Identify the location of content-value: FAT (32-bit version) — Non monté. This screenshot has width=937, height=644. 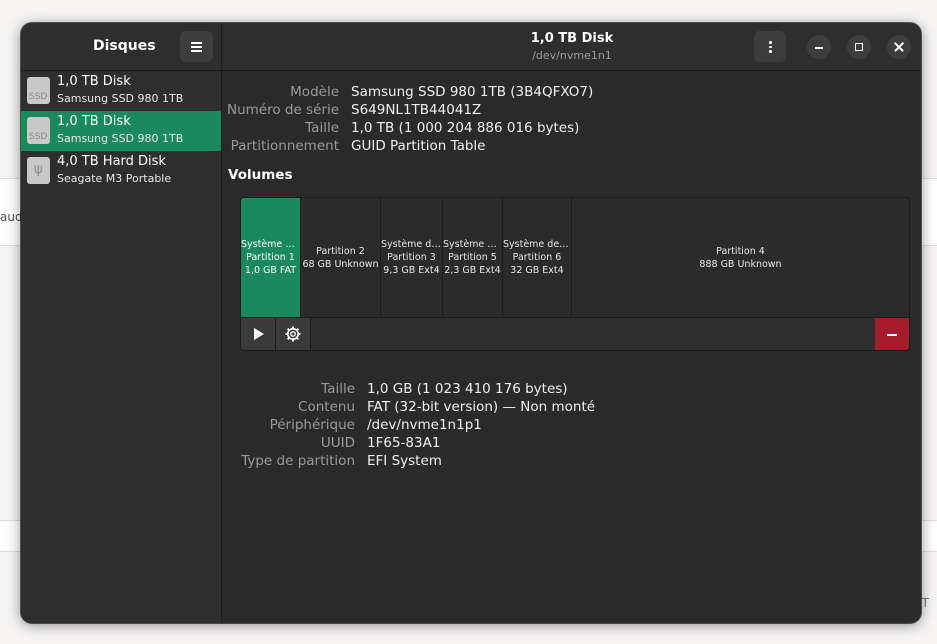
(481, 407).